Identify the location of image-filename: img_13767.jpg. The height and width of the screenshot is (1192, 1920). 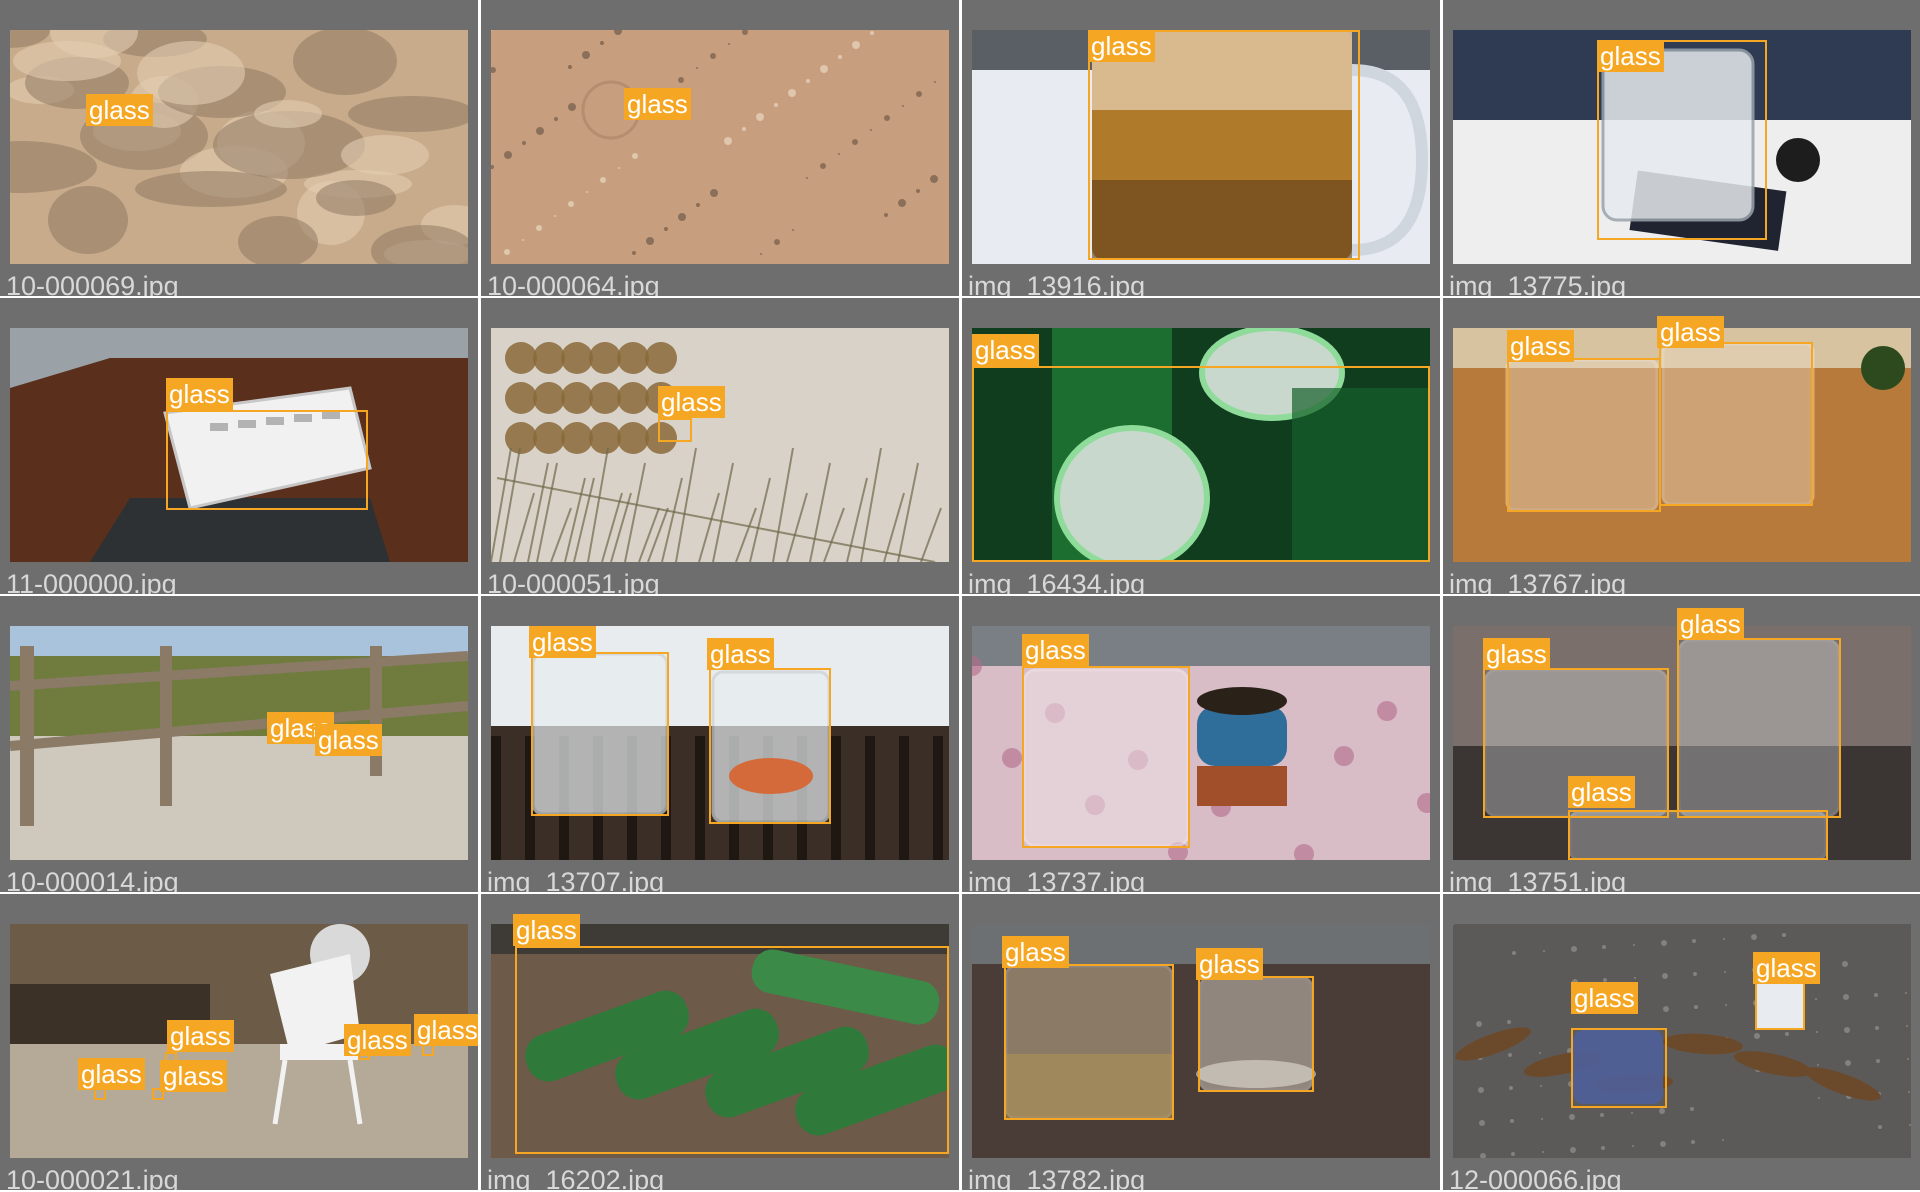
(1538, 581).